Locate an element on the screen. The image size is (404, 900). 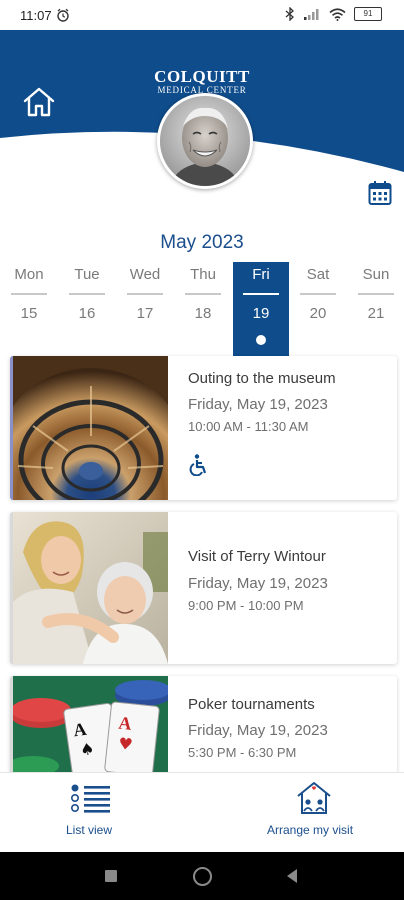
bluetooth-icon is located at coordinates (289, 14).